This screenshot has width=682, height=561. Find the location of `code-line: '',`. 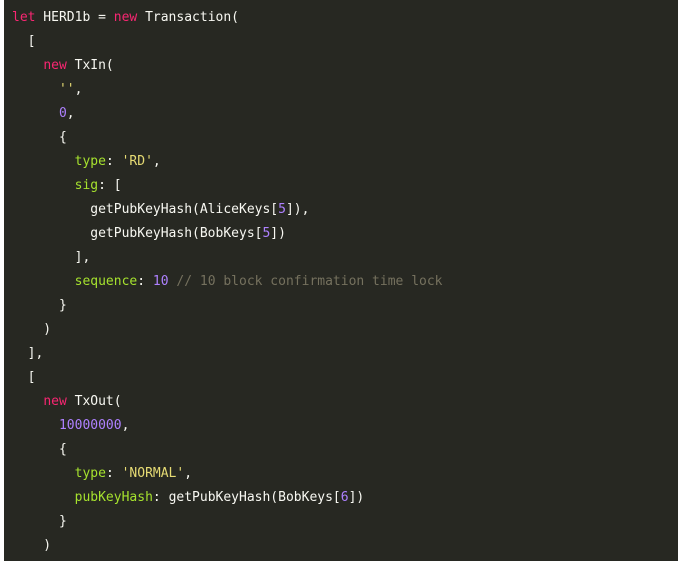

code-line: '', is located at coordinates (227, 90).